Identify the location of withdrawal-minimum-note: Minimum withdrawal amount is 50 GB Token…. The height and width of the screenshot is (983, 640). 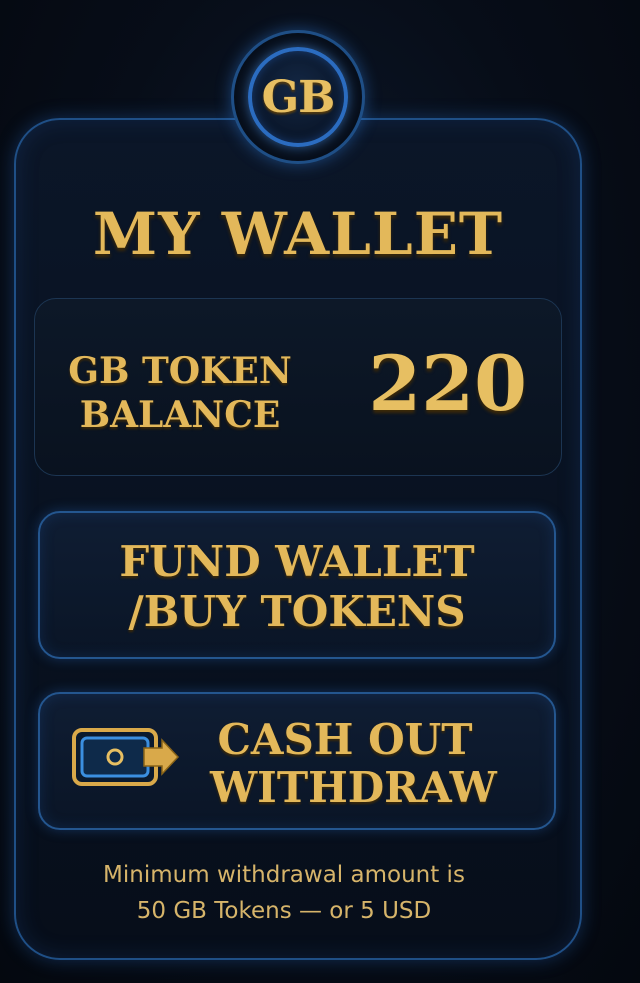
(284, 893).